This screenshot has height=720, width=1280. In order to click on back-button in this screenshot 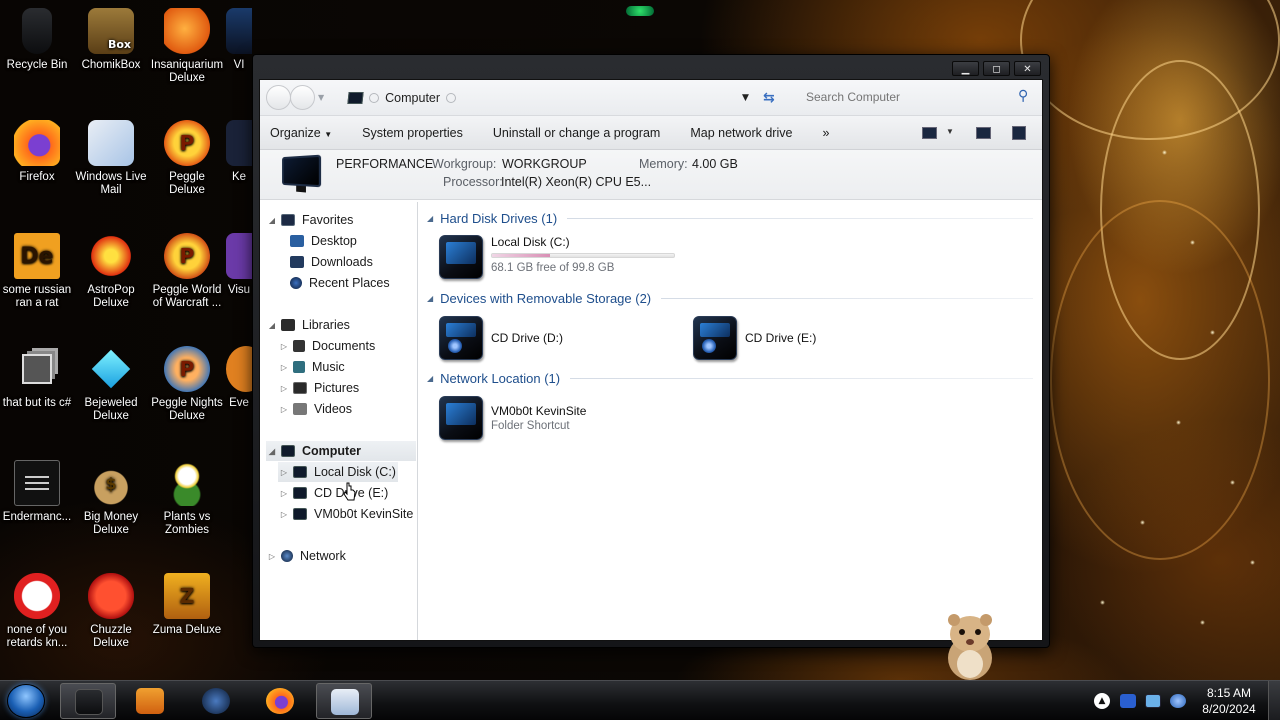, I will do `click(278, 97)`.